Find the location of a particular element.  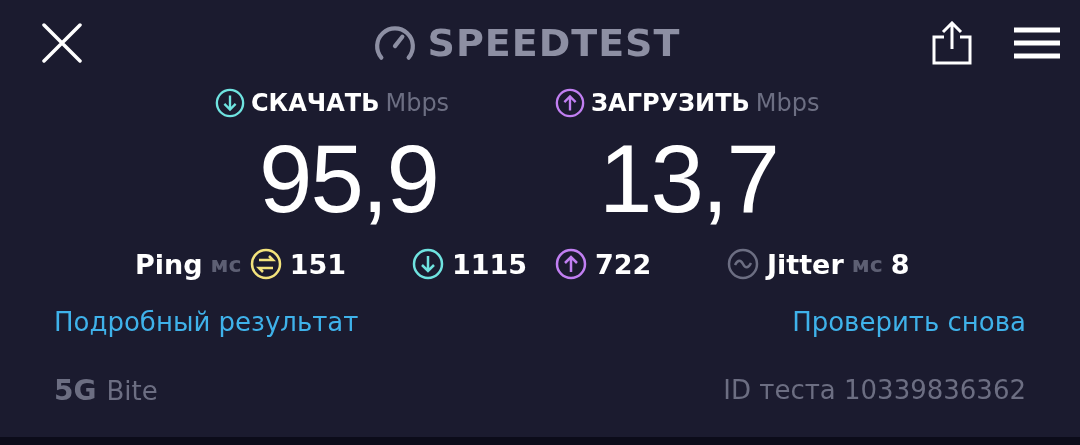

stat-label: Jitter is located at coordinates (805, 264).